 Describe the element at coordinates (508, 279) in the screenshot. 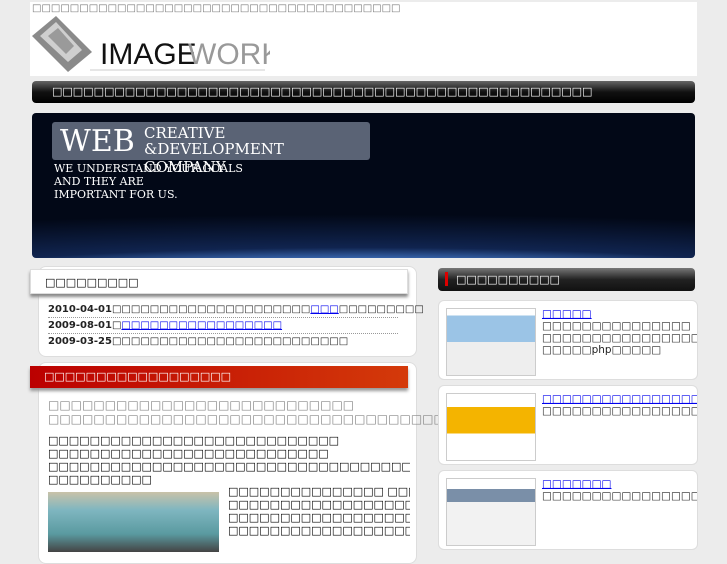

I see `works-title: □□□□□□□□□□` at that location.